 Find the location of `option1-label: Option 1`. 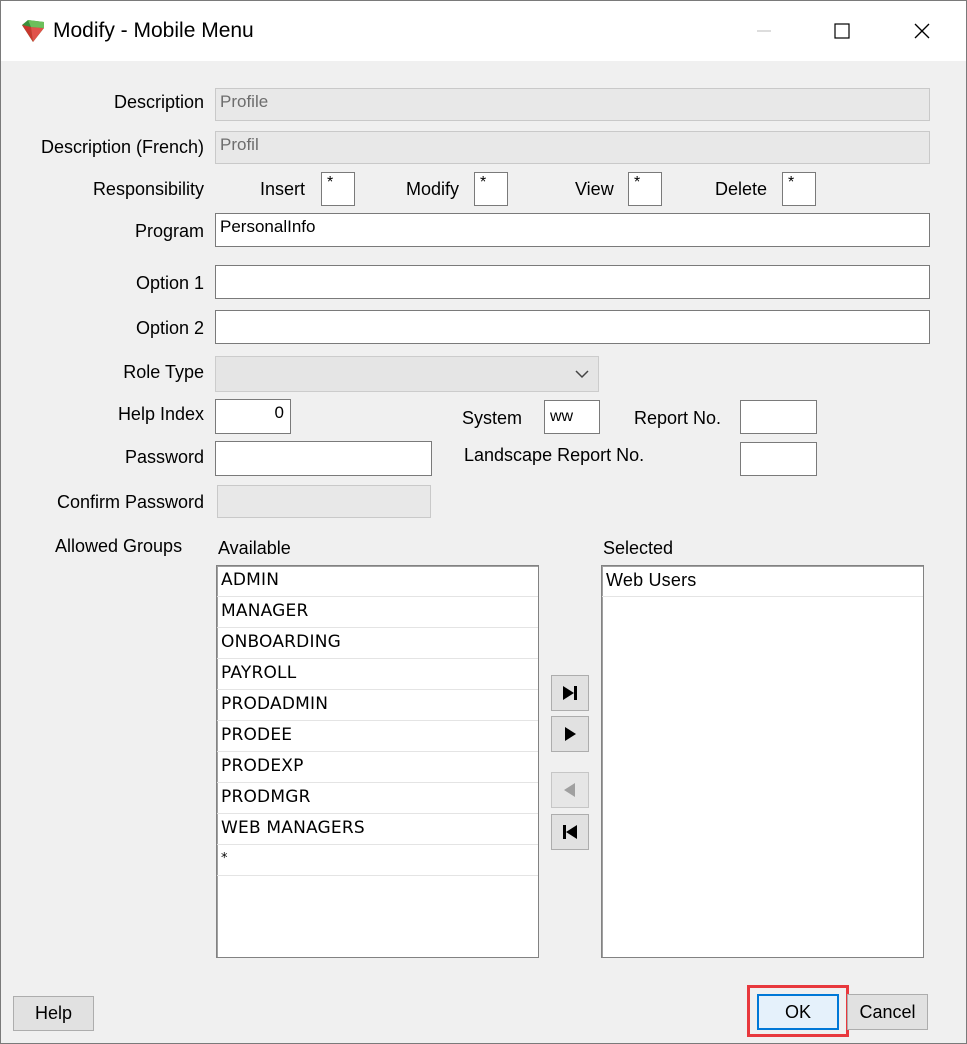

option1-label: Option 1 is located at coordinates (169, 283).